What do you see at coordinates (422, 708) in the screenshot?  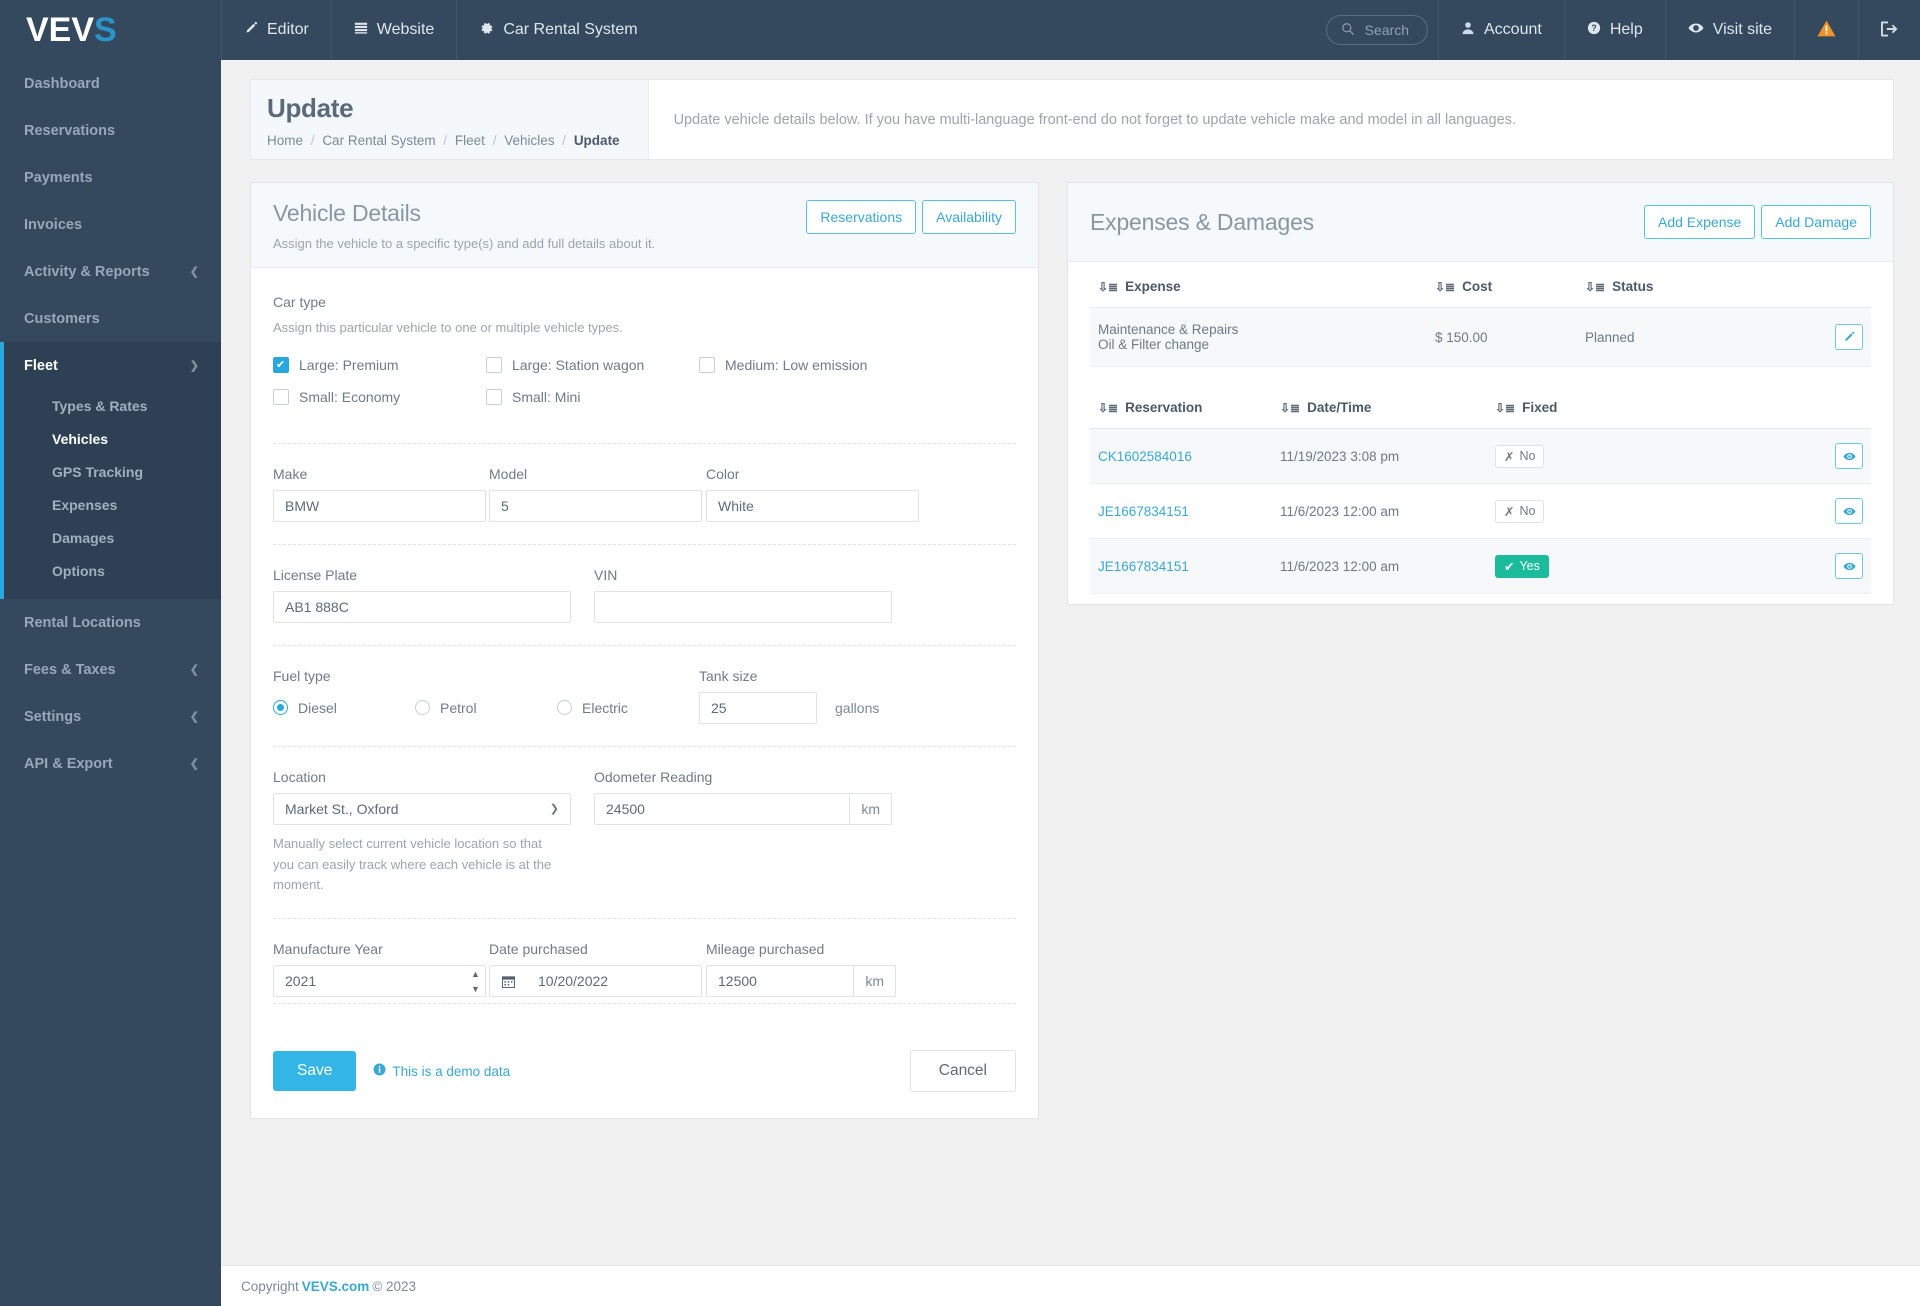 I see `radio-petrol-button` at bounding box center [422, 708].